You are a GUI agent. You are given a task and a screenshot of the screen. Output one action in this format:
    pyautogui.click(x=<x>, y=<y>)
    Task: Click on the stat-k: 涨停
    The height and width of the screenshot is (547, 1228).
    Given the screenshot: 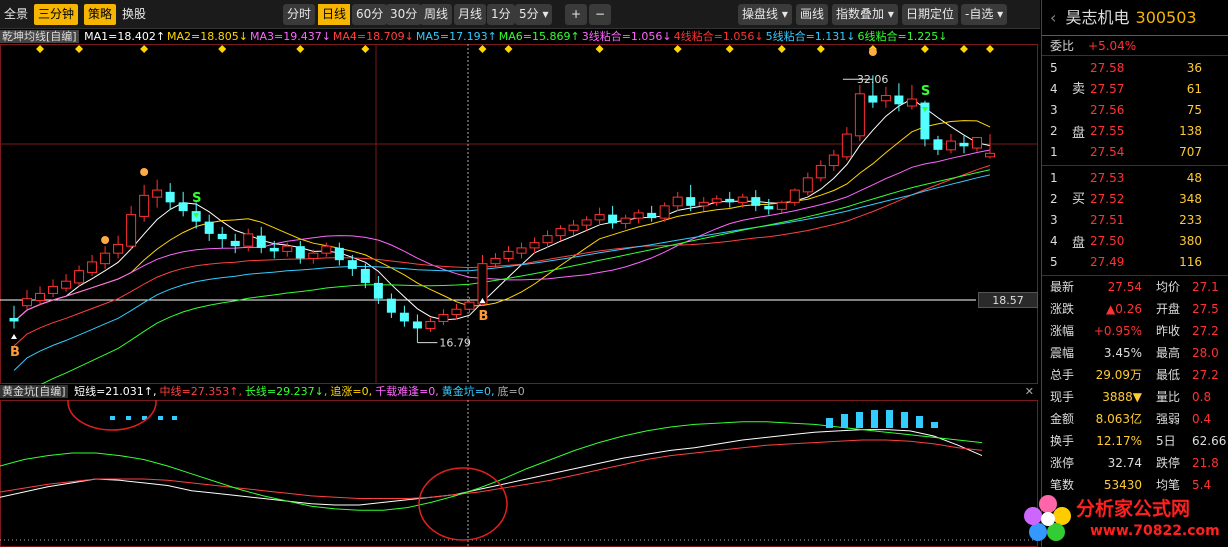 What is the action you would take?
    pyautogui.click(x=1062, y=463)
    